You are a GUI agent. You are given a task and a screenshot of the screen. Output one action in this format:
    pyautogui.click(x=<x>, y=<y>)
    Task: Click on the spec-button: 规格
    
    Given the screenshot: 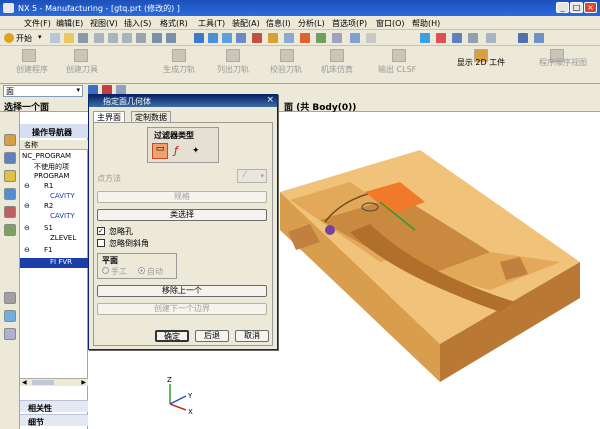 What is the action you would take?
    pyautogui.click(x=182, y=197)
    